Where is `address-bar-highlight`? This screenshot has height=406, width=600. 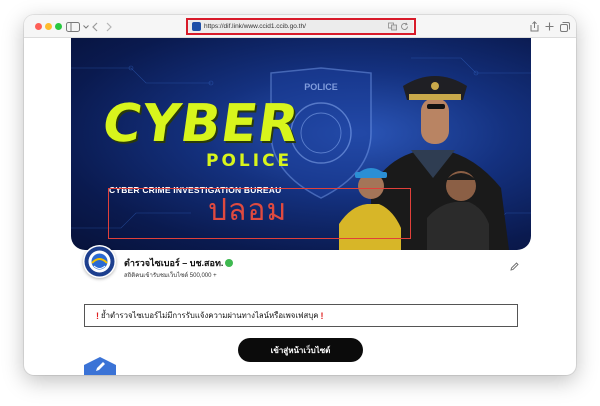 address-bar-highlight is located at coordinates (301, 26).